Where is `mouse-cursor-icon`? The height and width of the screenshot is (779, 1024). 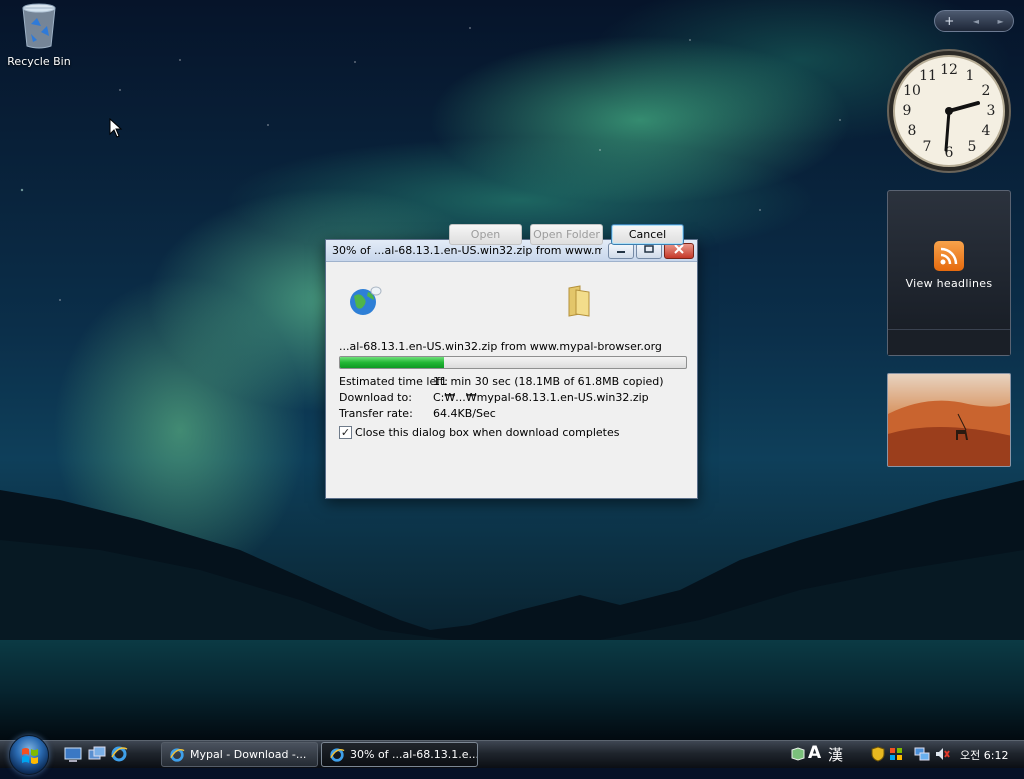 mouse-cursor-icon is located at coordinates (116, 128).